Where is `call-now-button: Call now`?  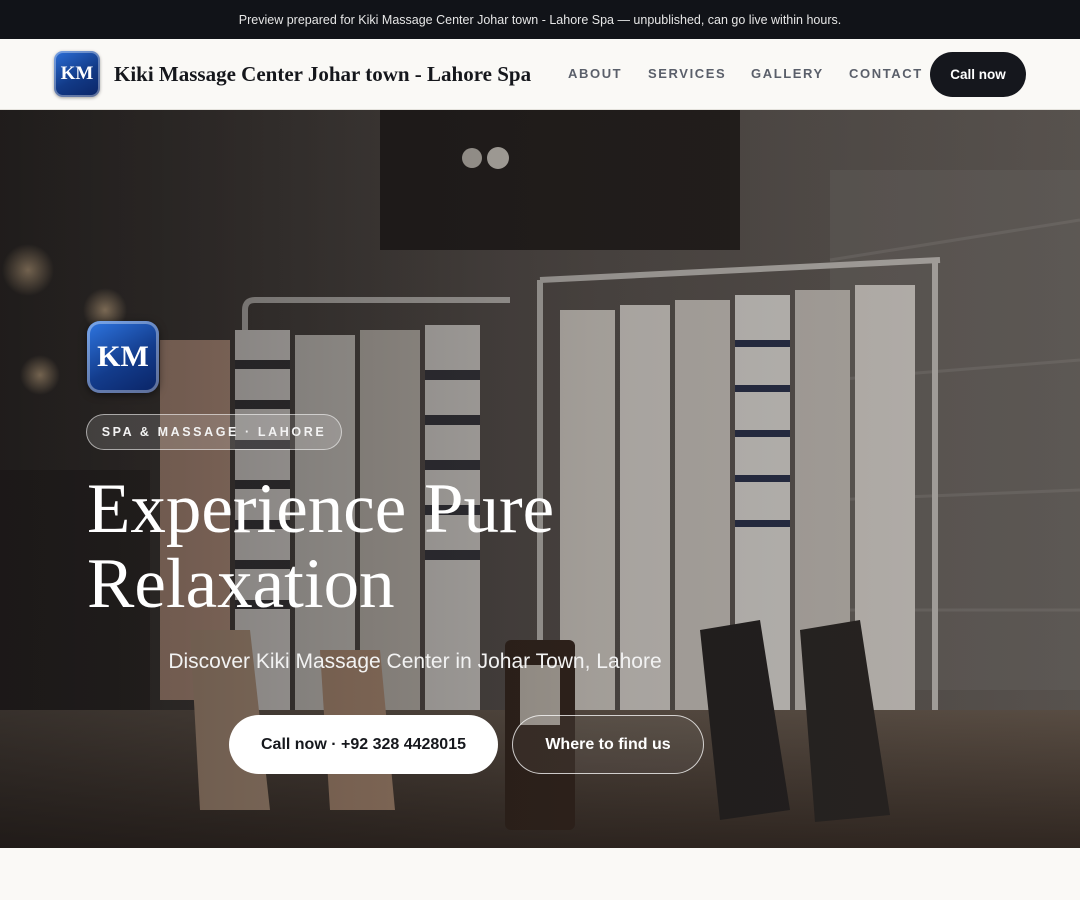 call-now-button: Call now is located at coordinates (978, 74).